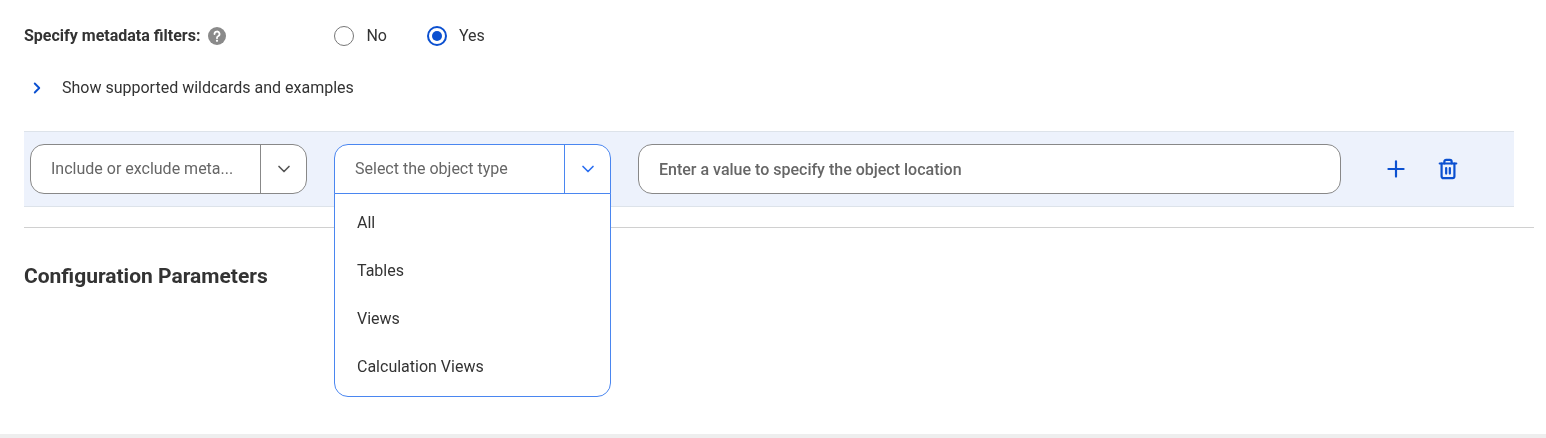  Describe the element at coordinates (112, 36) in the screenshot. I see `field-label: Specify metadata filters:` at that location.